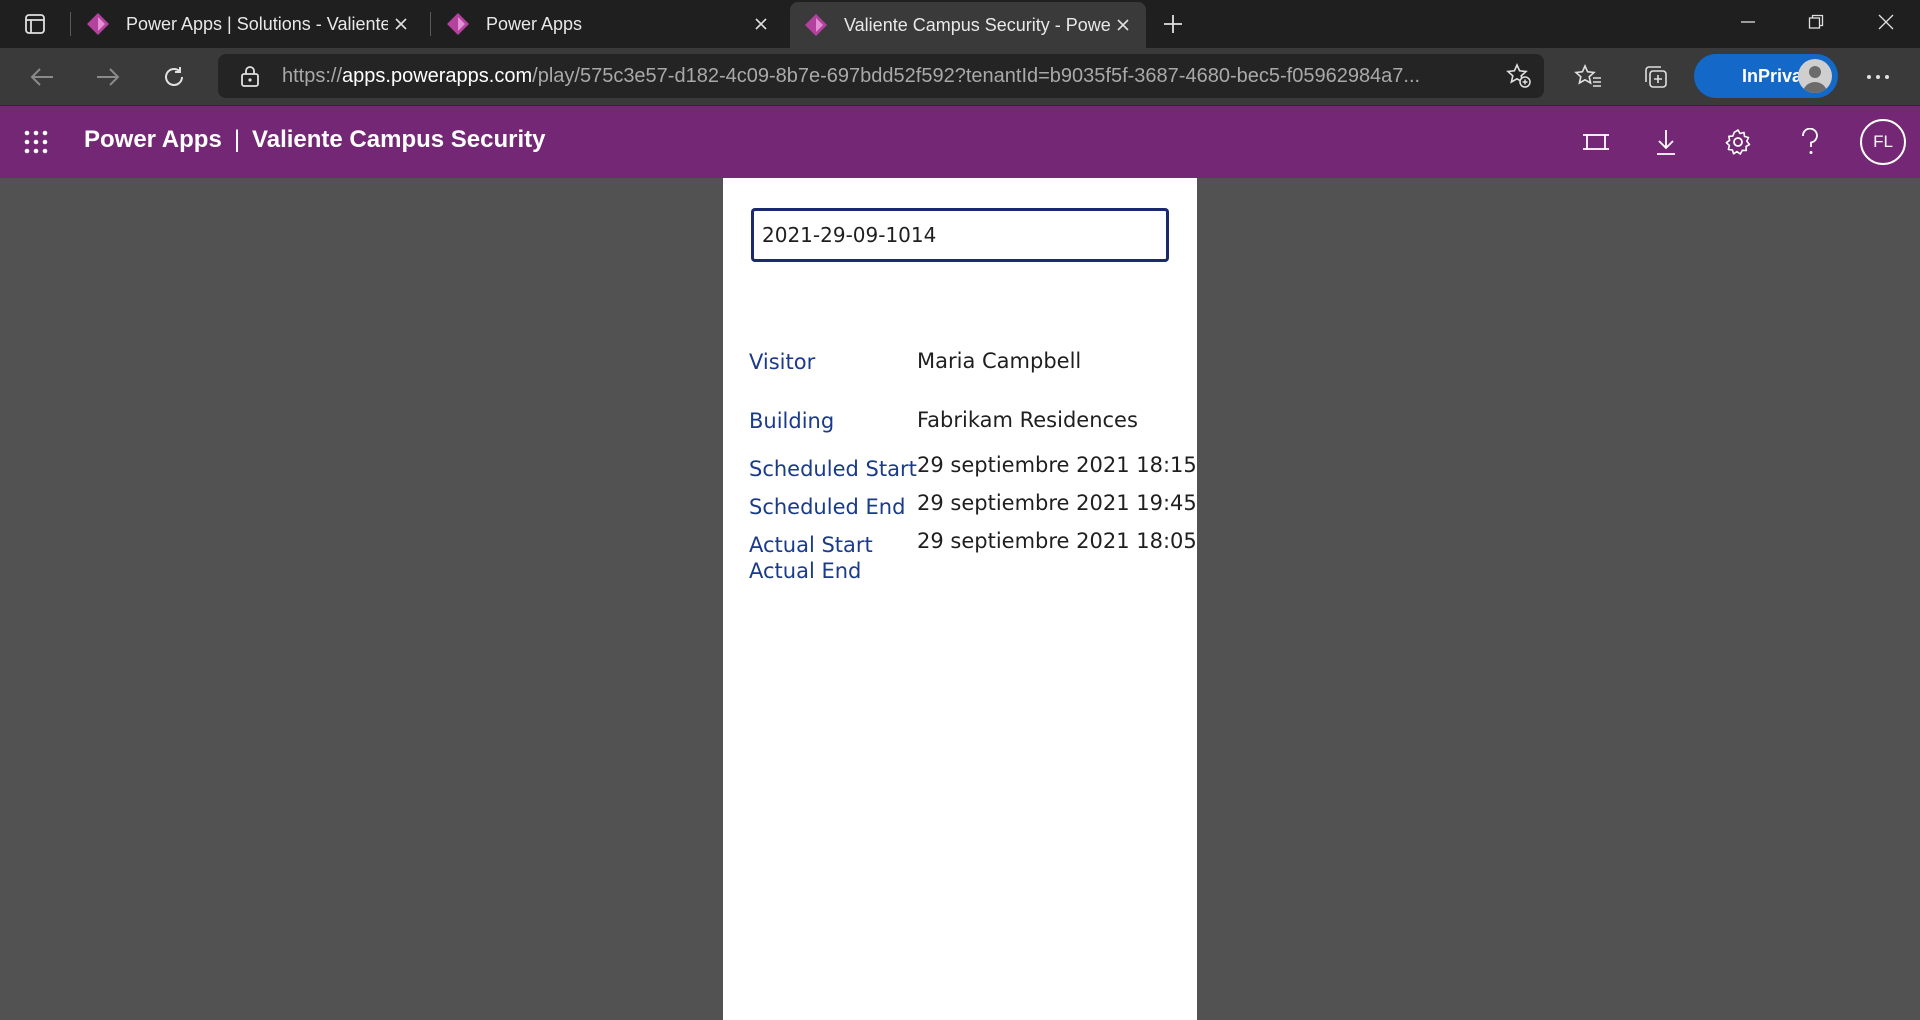 Image resolution: width=1920 pixels, height=1020 pixels. I want to click on scheduled-end-value: 29 septiembre 2021 19:45, so click(1057, 503).